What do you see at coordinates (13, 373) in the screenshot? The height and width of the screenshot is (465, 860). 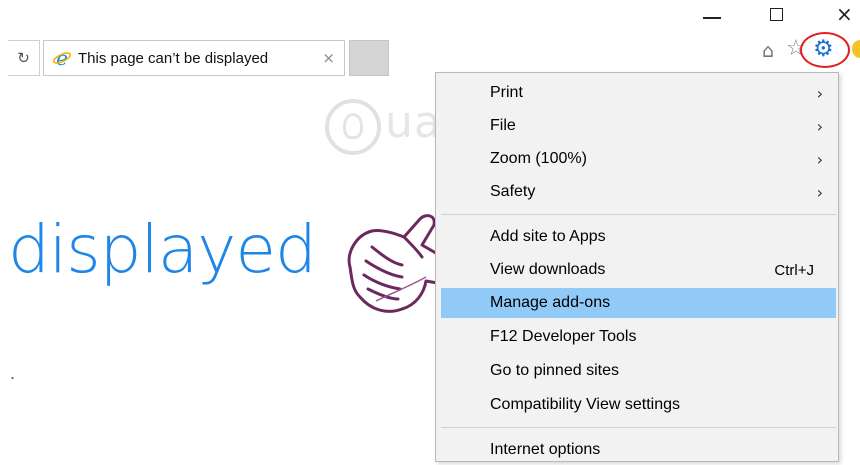 I see `page-text-fragment: .` at bounding box center [13, 373].